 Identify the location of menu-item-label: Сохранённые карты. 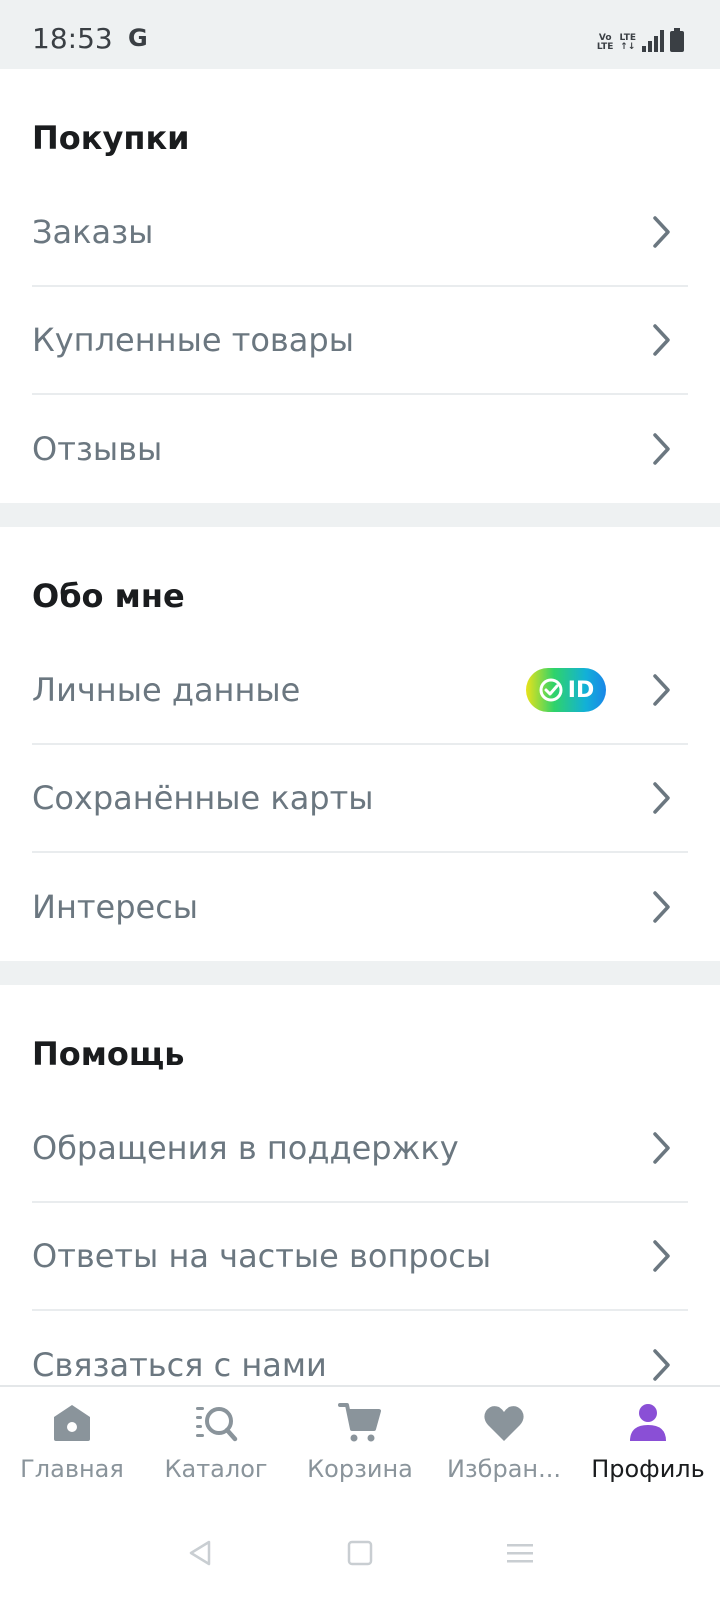
(203, 798).